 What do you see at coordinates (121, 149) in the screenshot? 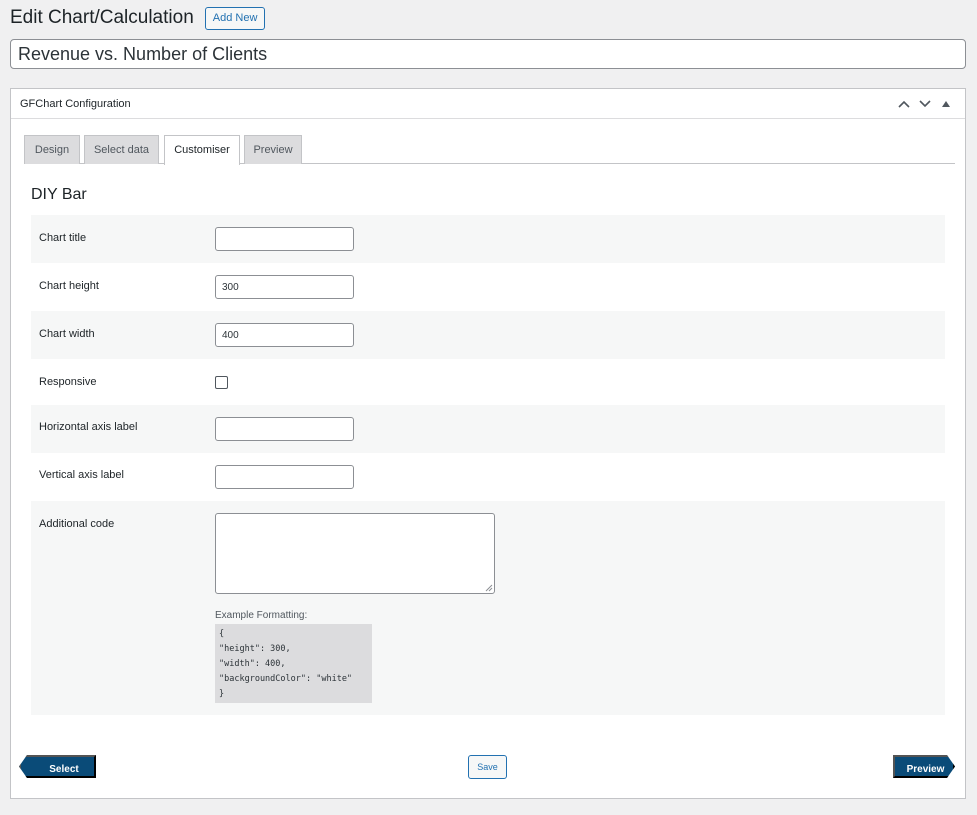
I see `tab-select-data: Select data` at bounding box center [121, 149].